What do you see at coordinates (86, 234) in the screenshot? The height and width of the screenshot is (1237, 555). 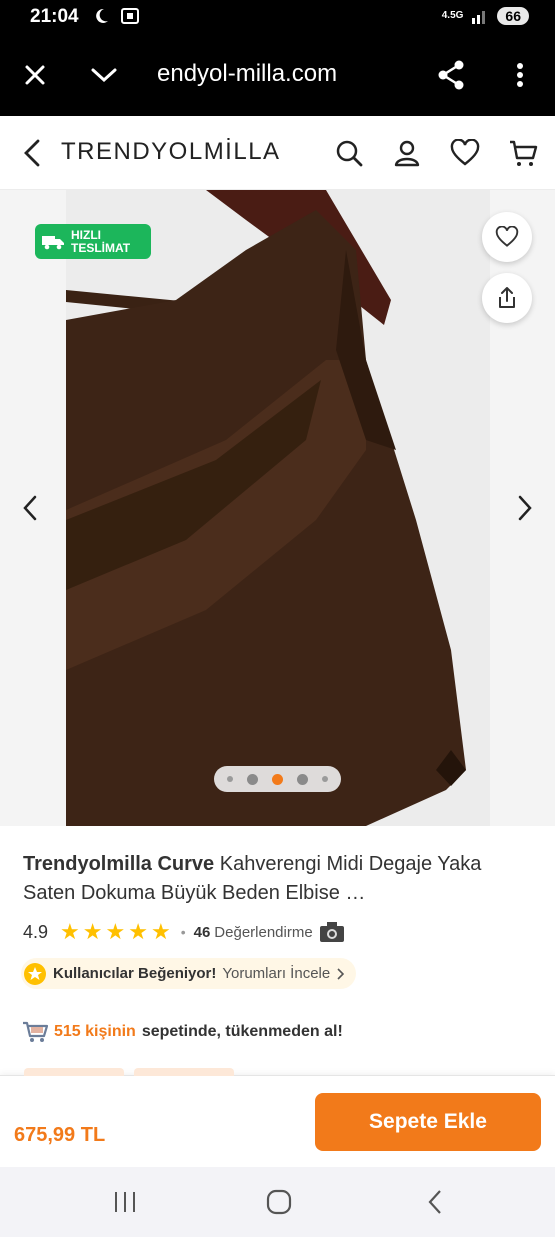 I see `badge-line-1: HIZLI` at bounding box center [86, 234].